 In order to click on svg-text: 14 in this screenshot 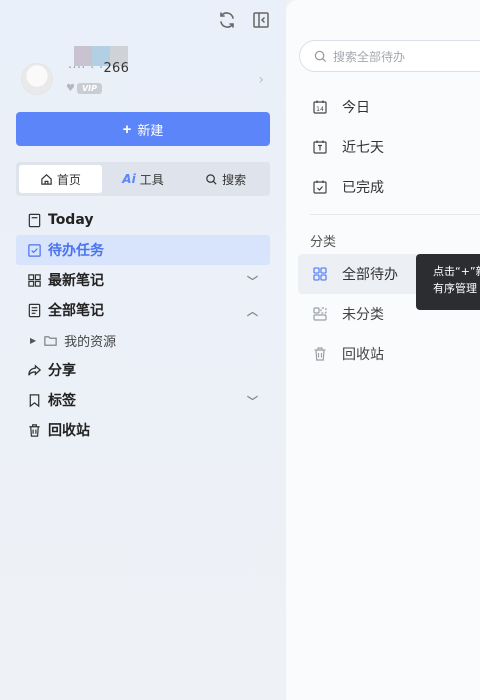, I will do `click(320, 109)`.